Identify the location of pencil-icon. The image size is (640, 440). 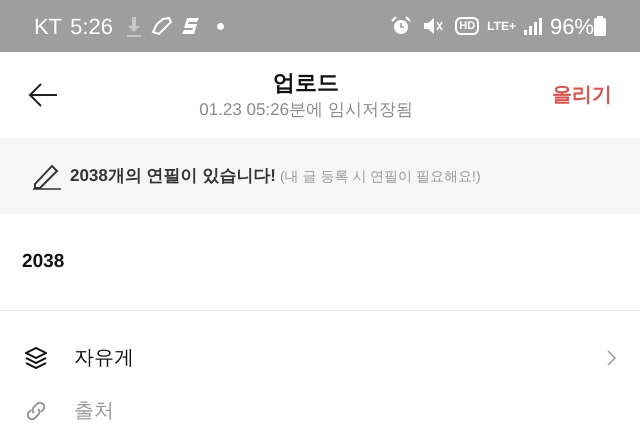
(47, 176).